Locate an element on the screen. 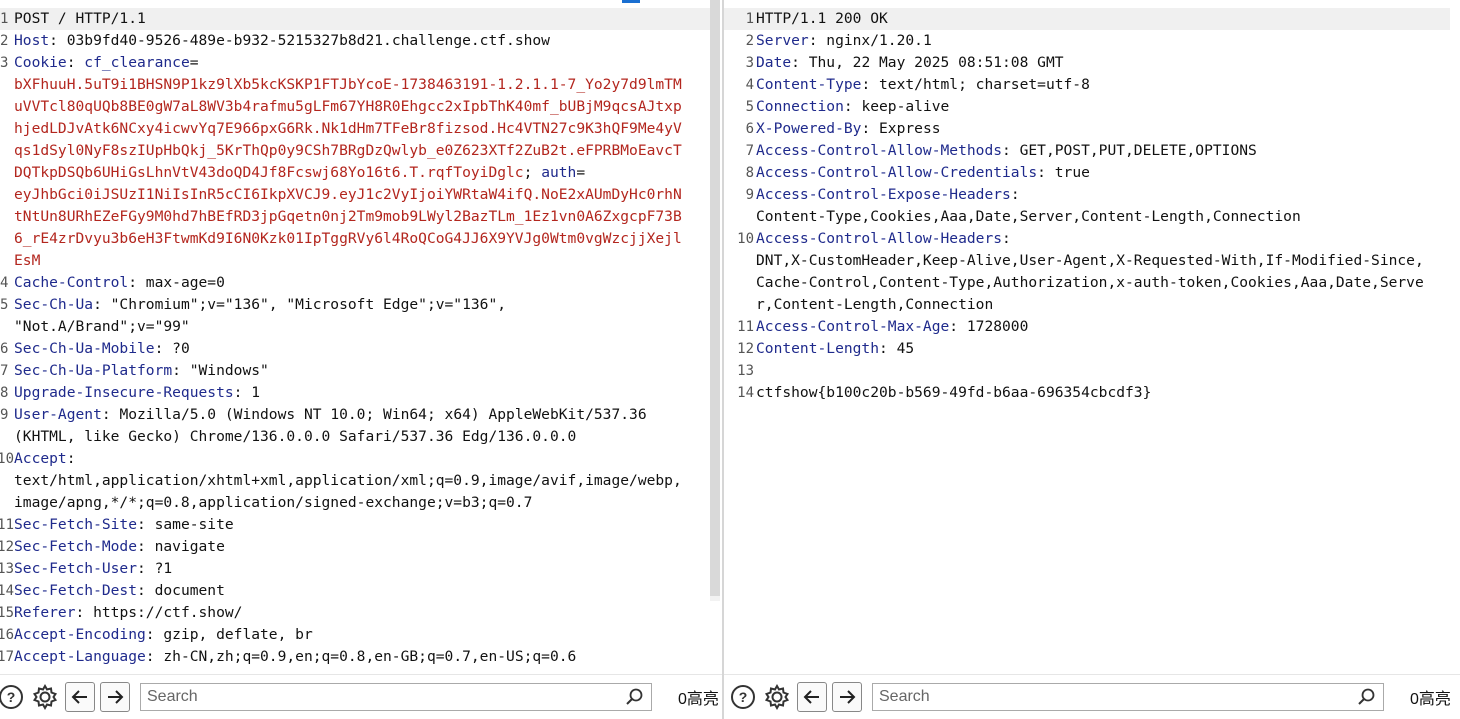 The image size is (1460, 719). line-content: Access-Control-Max-Age: 1728000 is located at coordinates (1102, 327).